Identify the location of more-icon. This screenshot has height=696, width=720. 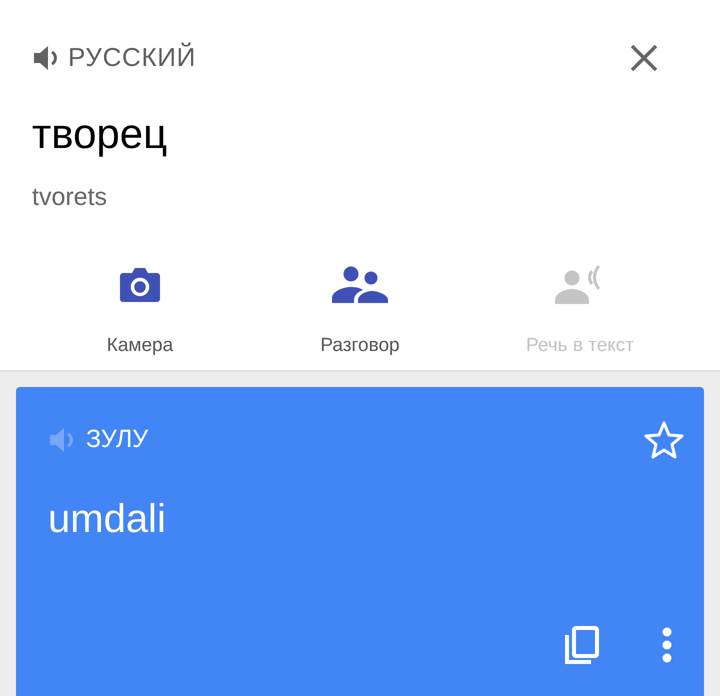
(667, 645).